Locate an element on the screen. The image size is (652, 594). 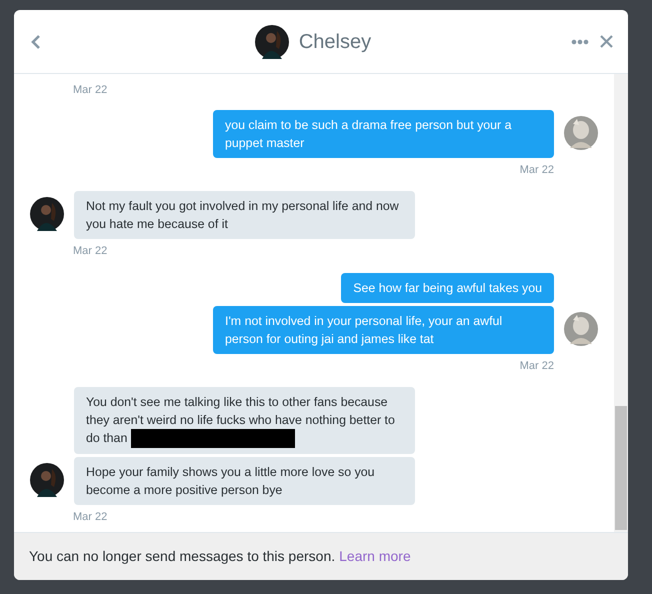
message-bubble: I'm not involved in your personal life, your an awful person for outing jai and james like tat is located at coordinates (383, 330).